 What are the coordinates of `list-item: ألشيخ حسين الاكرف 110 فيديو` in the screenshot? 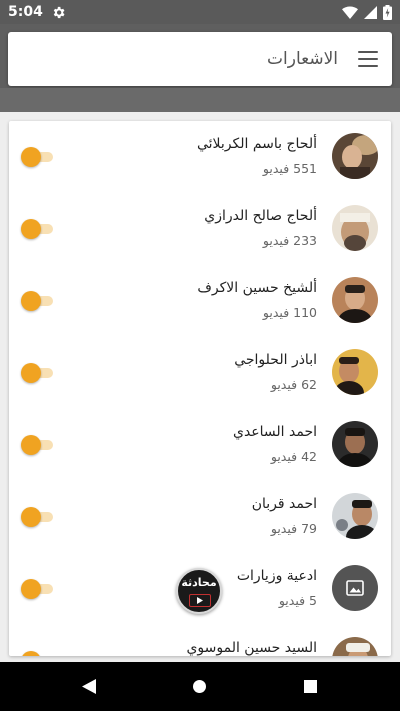 It's located at (200, 301).